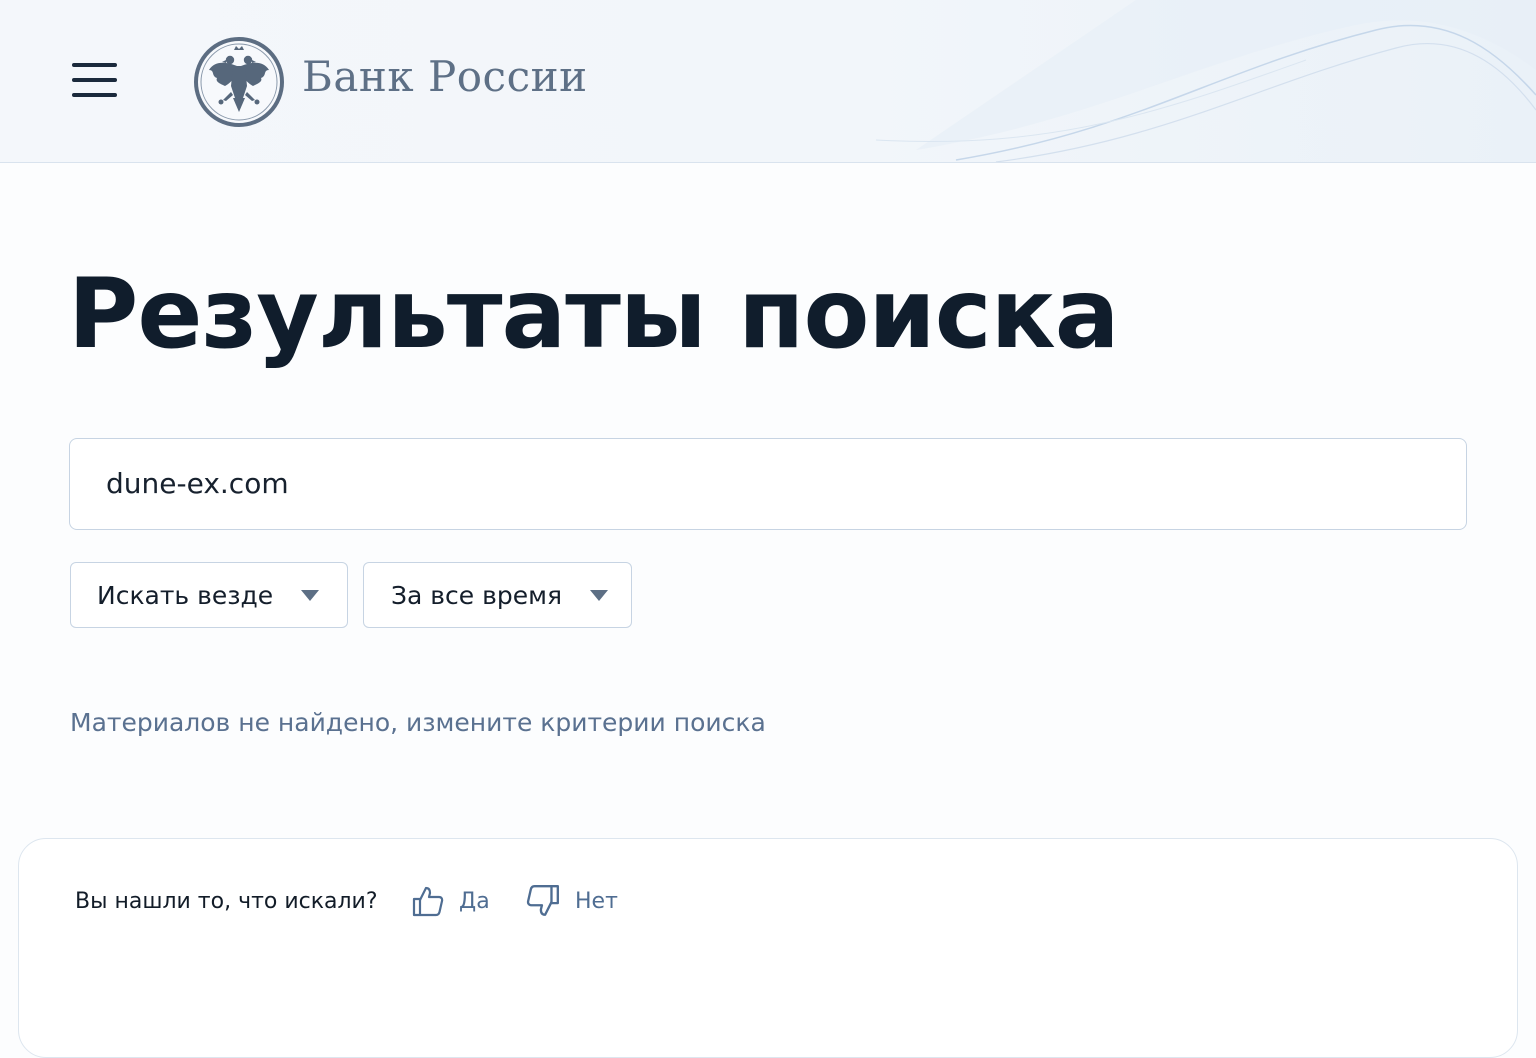  I want to click on bank-name: Банк России, so click(445, 76).